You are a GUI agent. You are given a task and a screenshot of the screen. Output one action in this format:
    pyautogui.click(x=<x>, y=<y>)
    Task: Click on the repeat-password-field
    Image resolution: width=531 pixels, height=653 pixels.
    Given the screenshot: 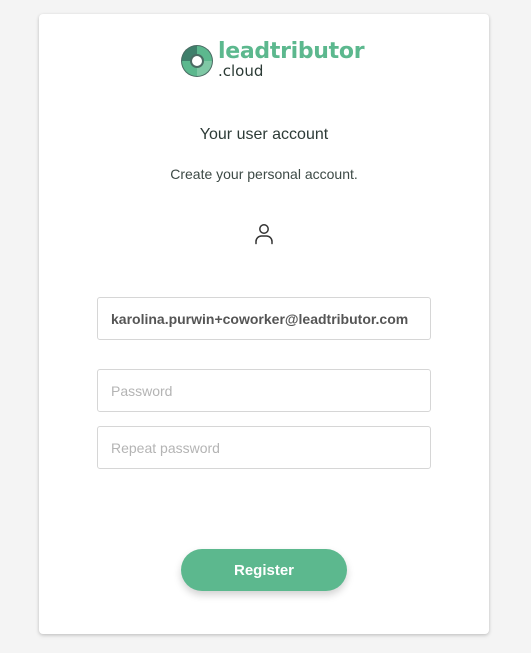 What is the action you would take?
    pyautogui.click(x=264, y=447)
    